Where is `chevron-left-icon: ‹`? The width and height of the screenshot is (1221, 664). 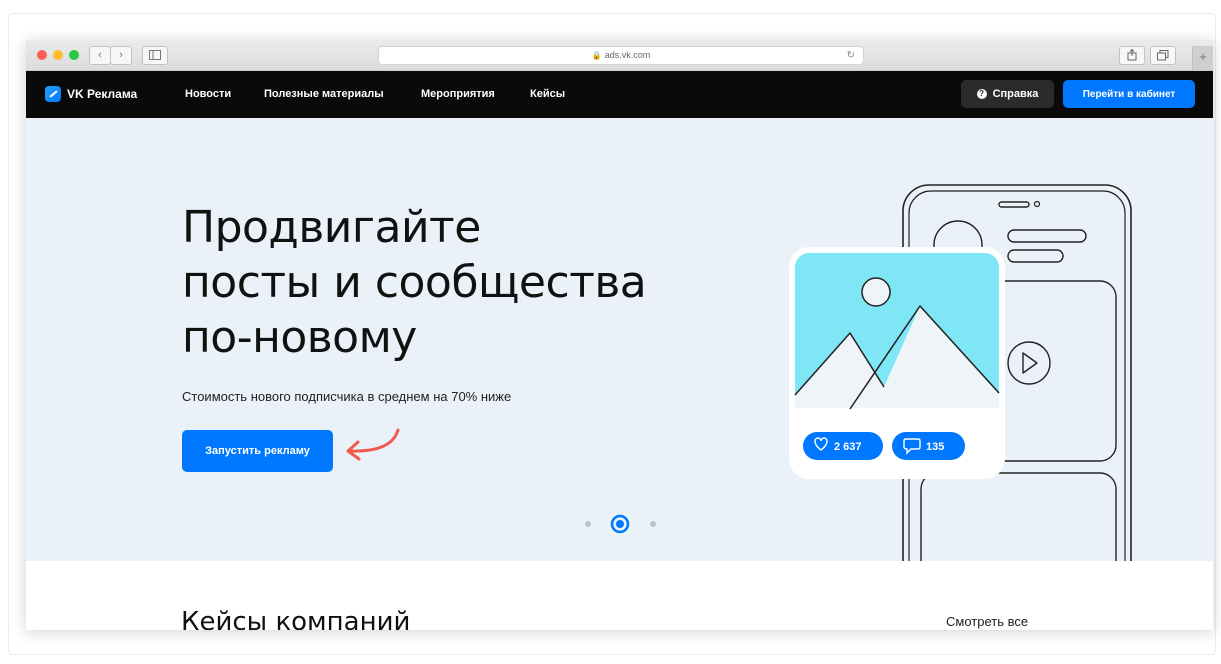 chevron-left-icon: ‹ is located at coordinates (100, 55).